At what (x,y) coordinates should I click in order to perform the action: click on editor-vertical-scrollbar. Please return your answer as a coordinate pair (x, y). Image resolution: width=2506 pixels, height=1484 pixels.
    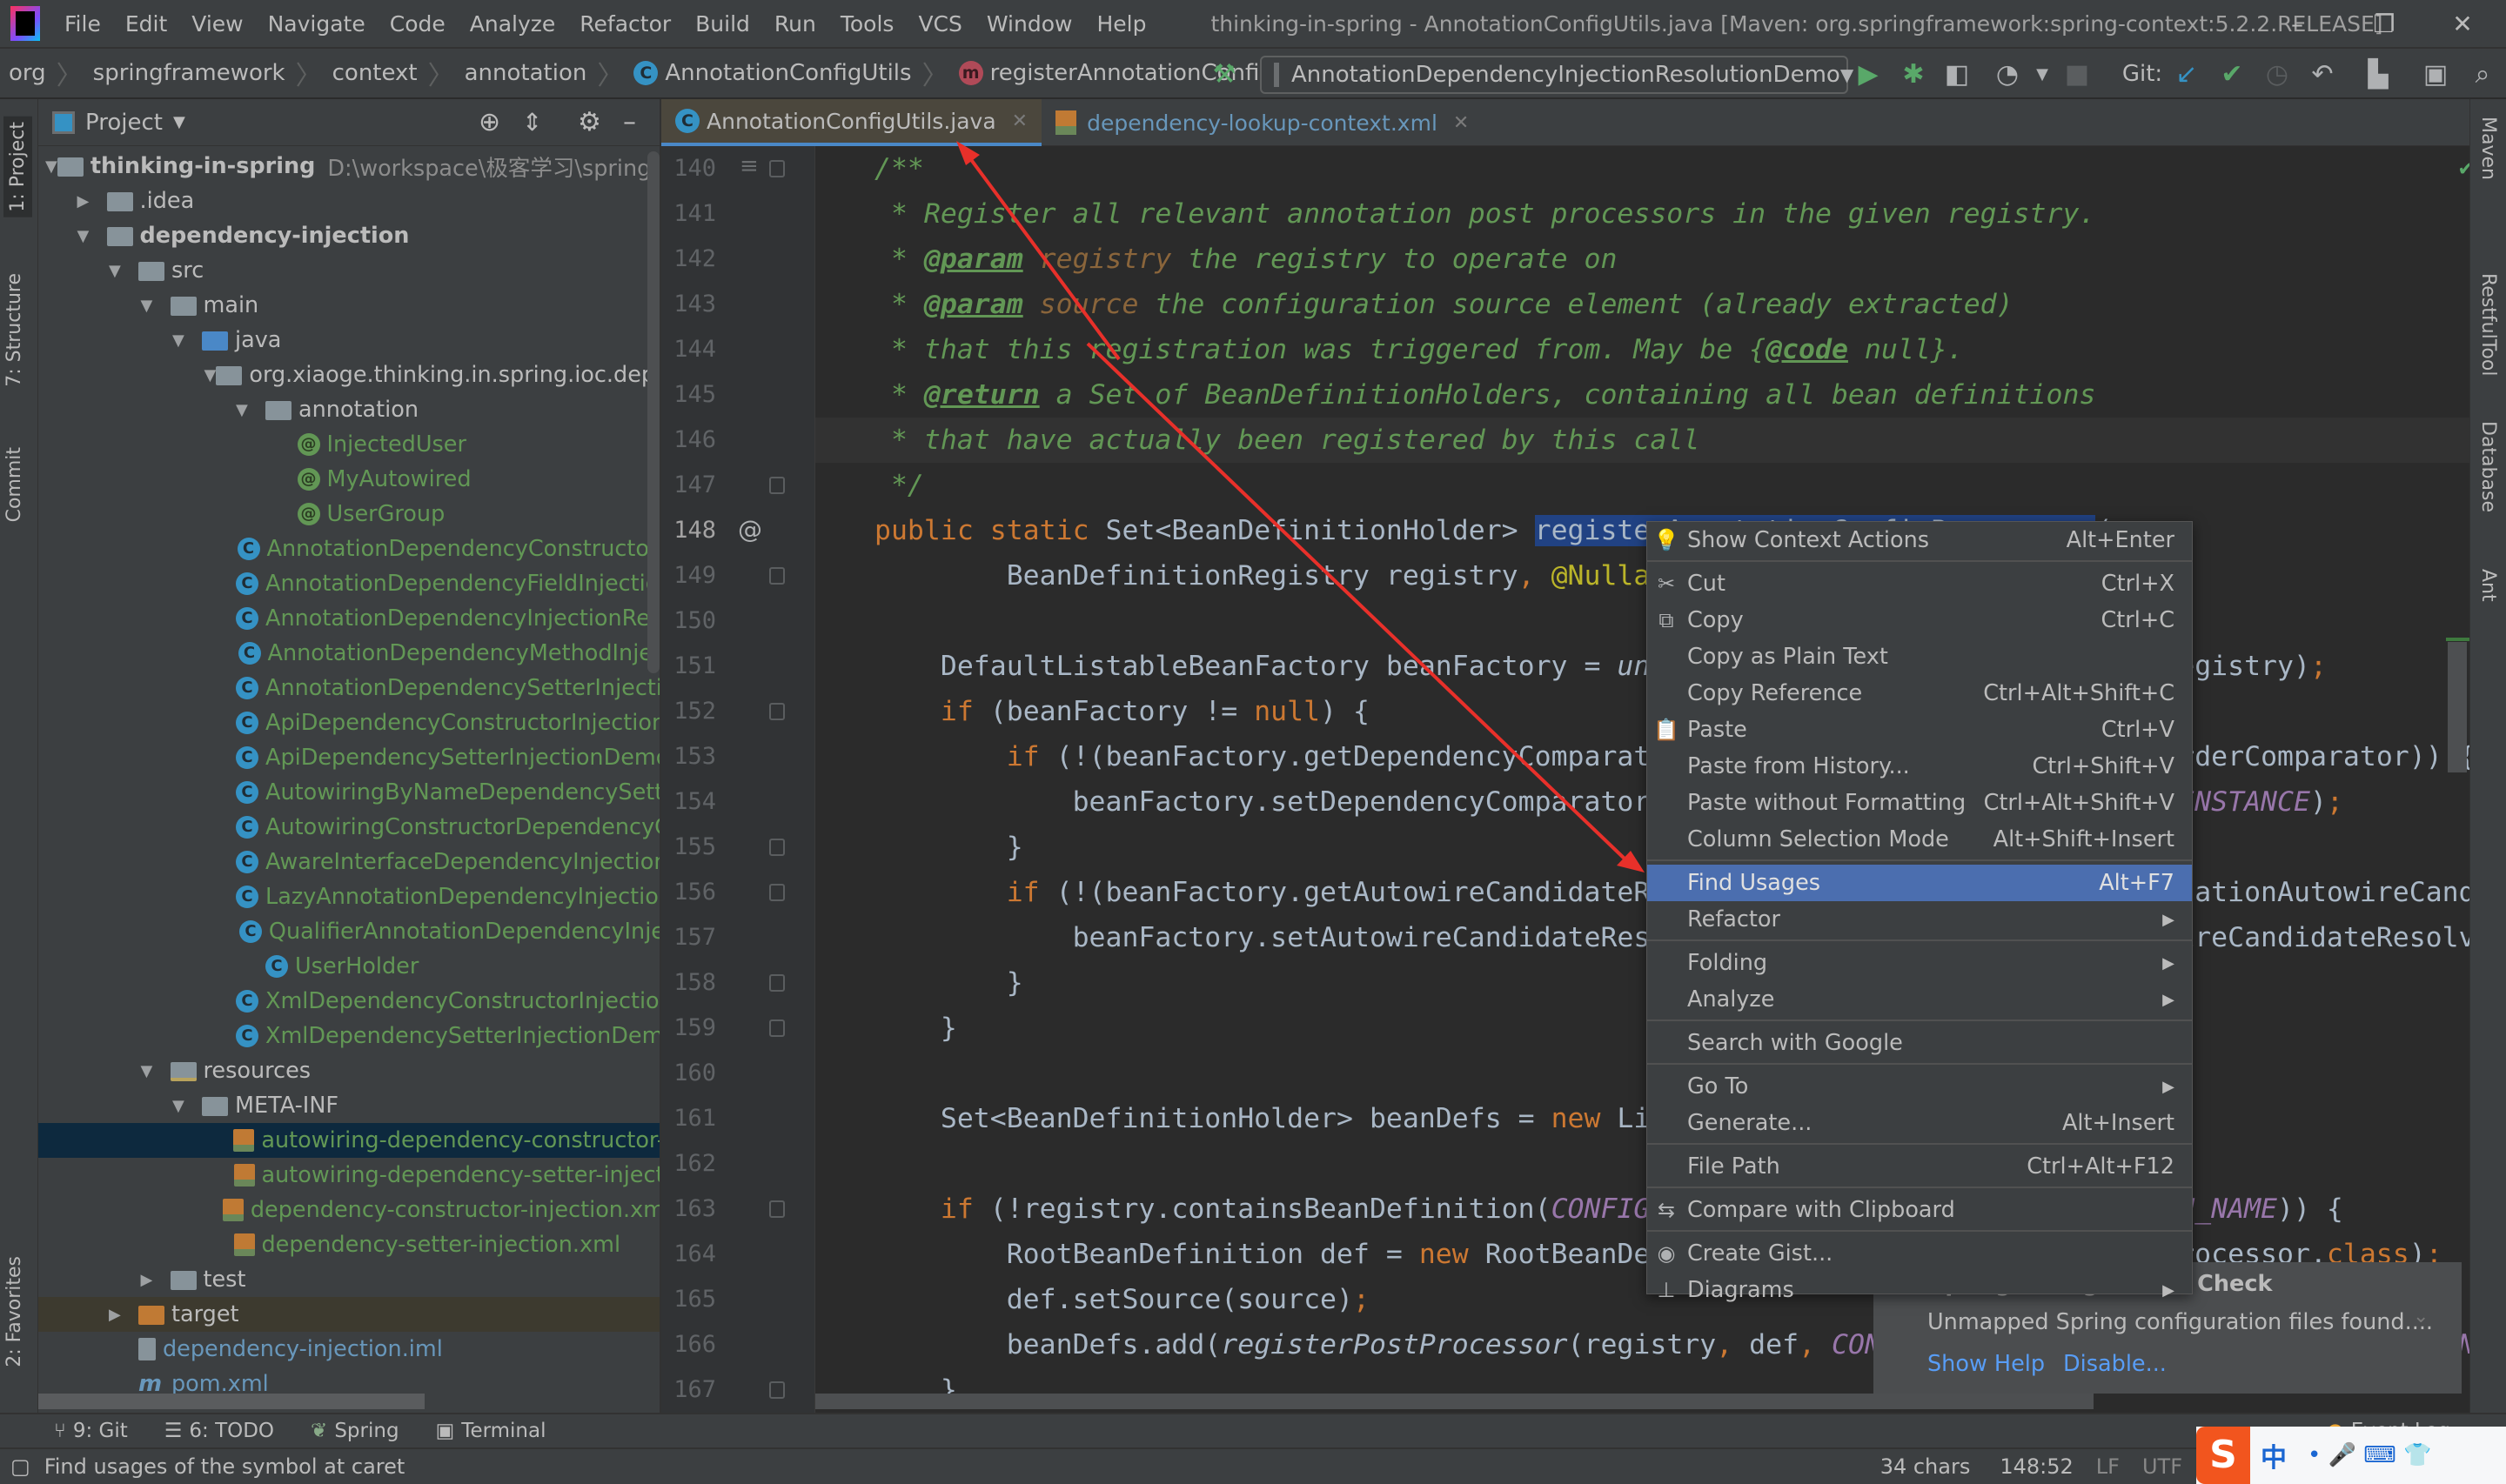
    Looking at the image, I should click on (2457, 707).